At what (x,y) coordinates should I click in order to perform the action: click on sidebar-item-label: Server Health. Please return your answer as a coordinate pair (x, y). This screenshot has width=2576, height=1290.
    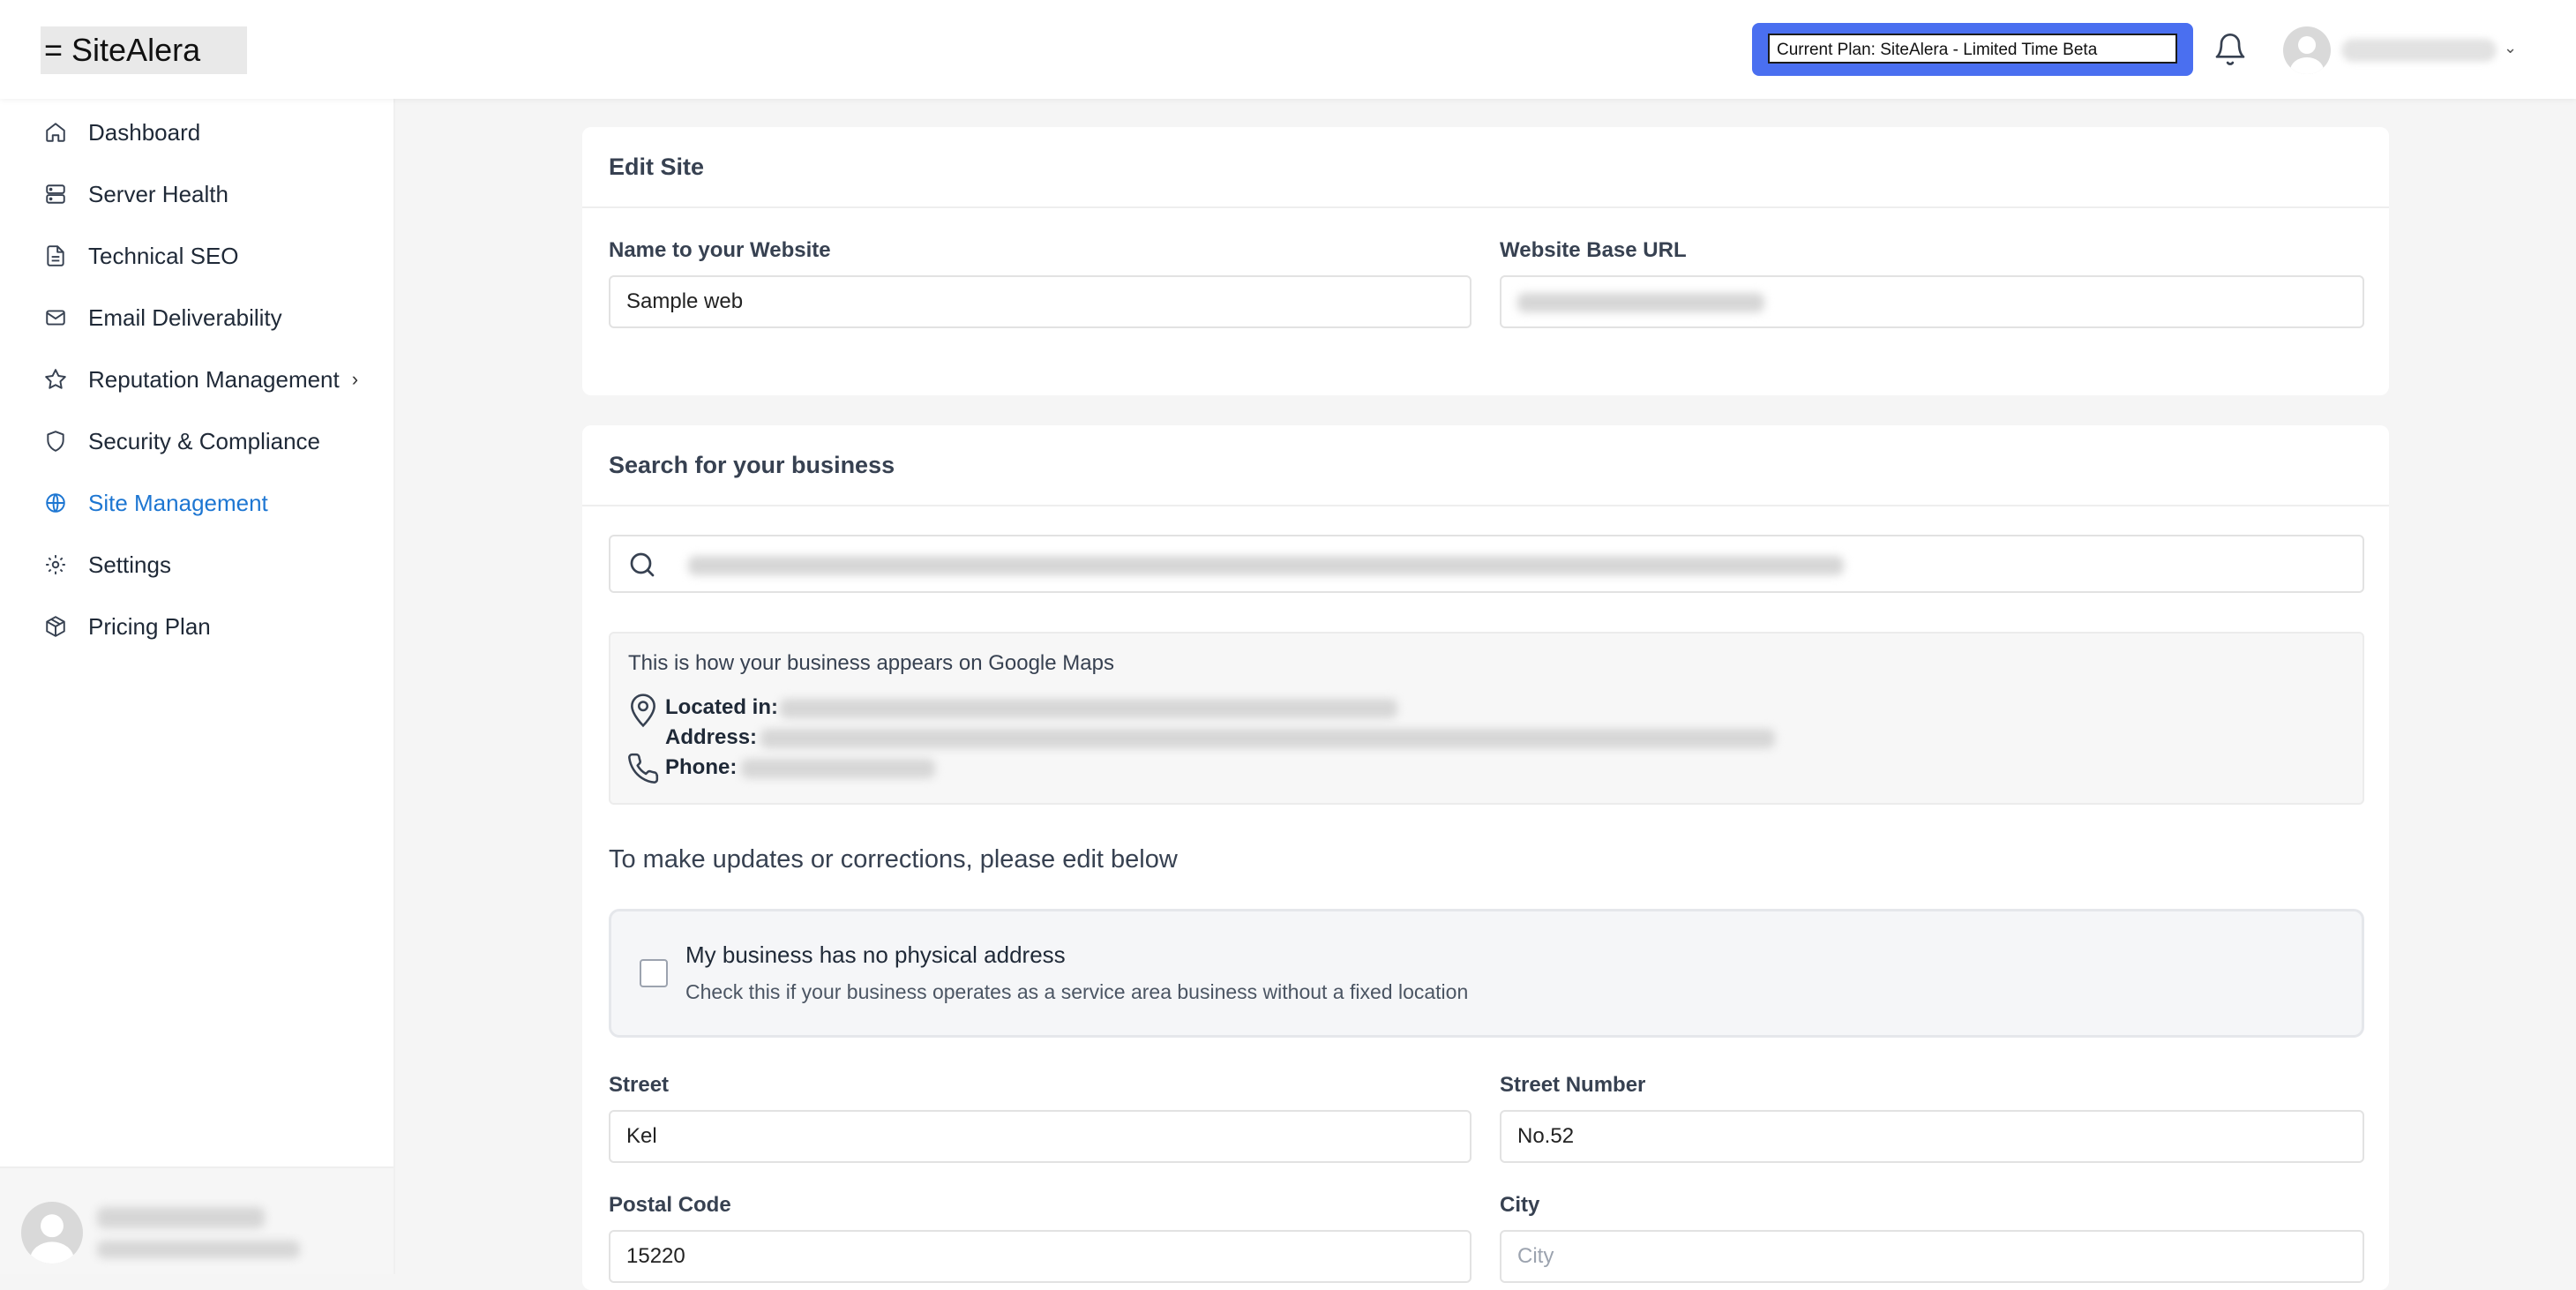
    Looking at the image, I should click on (158, 193).